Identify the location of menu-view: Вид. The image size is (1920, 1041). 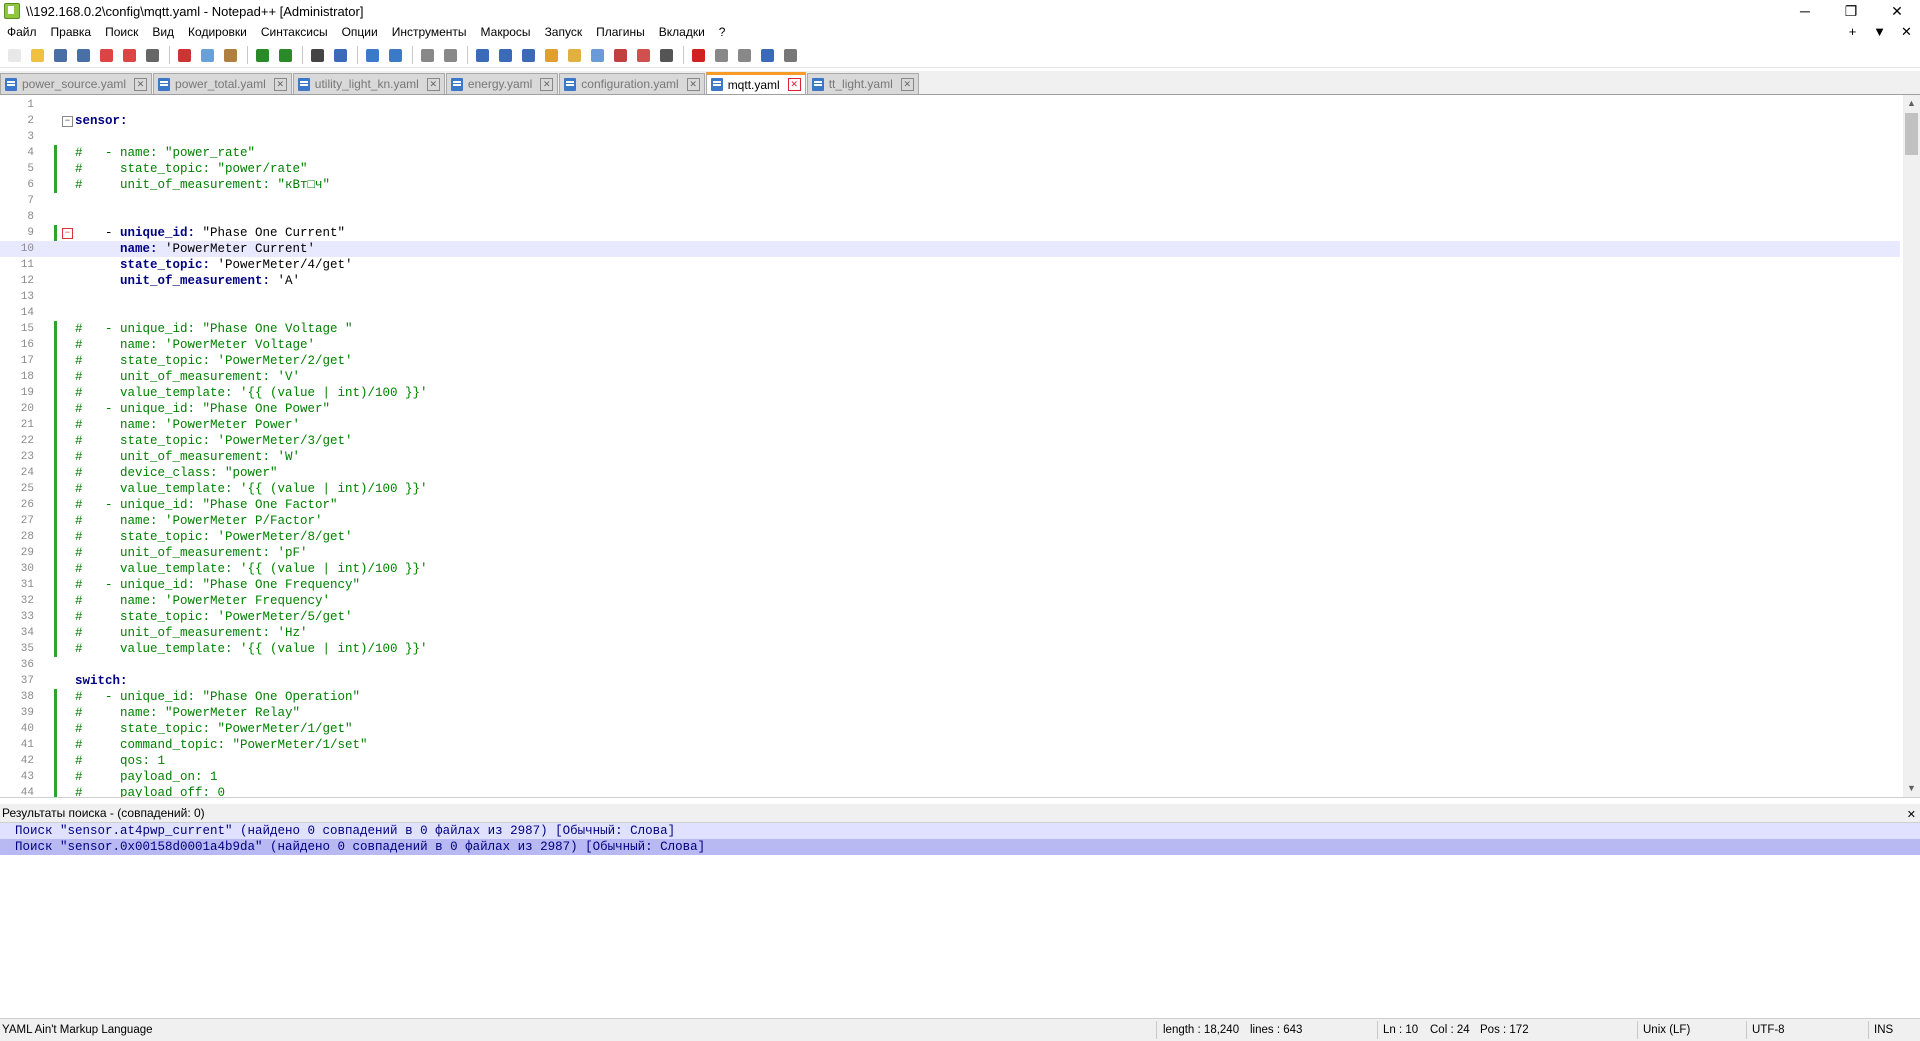
(163, 32).